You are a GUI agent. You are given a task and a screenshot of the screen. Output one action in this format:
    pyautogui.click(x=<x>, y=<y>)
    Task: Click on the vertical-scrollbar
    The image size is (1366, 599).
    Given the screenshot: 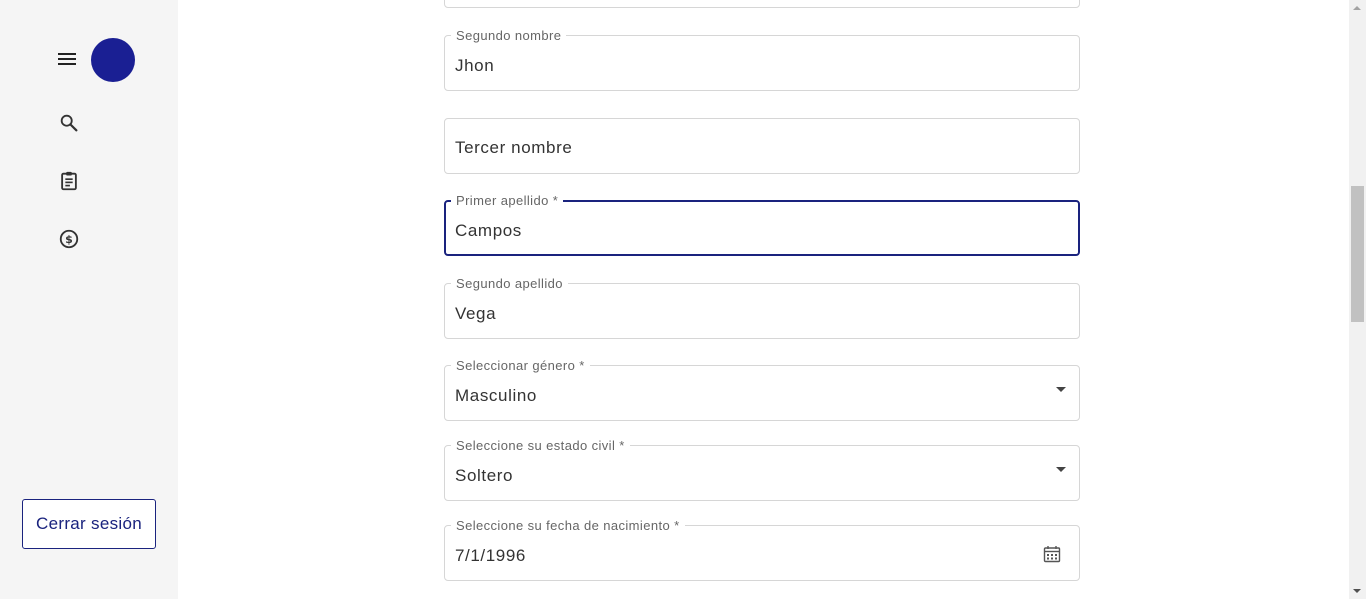 What is the action you would take?
    pyautogui.click(x=1357, y=299)
    